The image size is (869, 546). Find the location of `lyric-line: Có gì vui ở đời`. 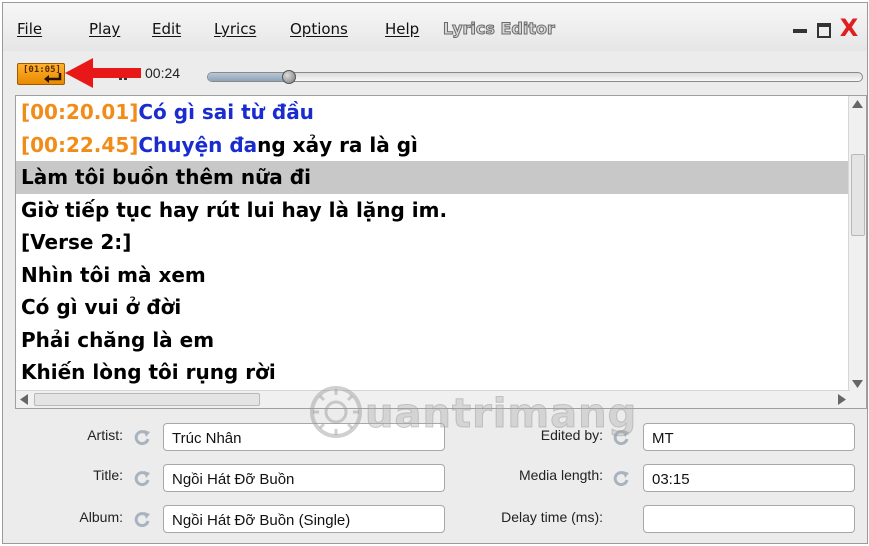

lyric-line: Có gì vui ở đời is located at coordinates (433, 307).